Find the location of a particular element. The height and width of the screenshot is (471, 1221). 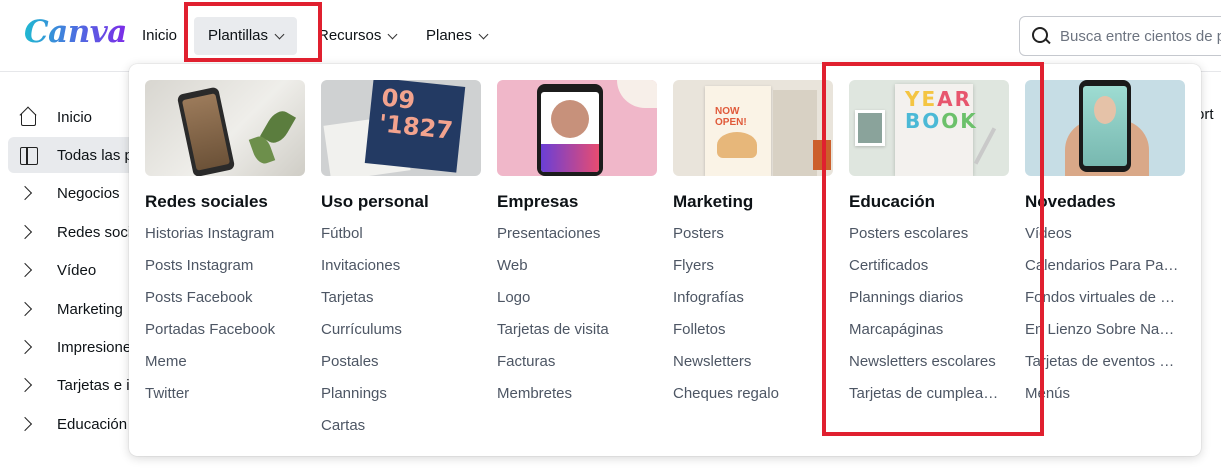

menu-link: Tarjetas is located at coordinates (399, 303).